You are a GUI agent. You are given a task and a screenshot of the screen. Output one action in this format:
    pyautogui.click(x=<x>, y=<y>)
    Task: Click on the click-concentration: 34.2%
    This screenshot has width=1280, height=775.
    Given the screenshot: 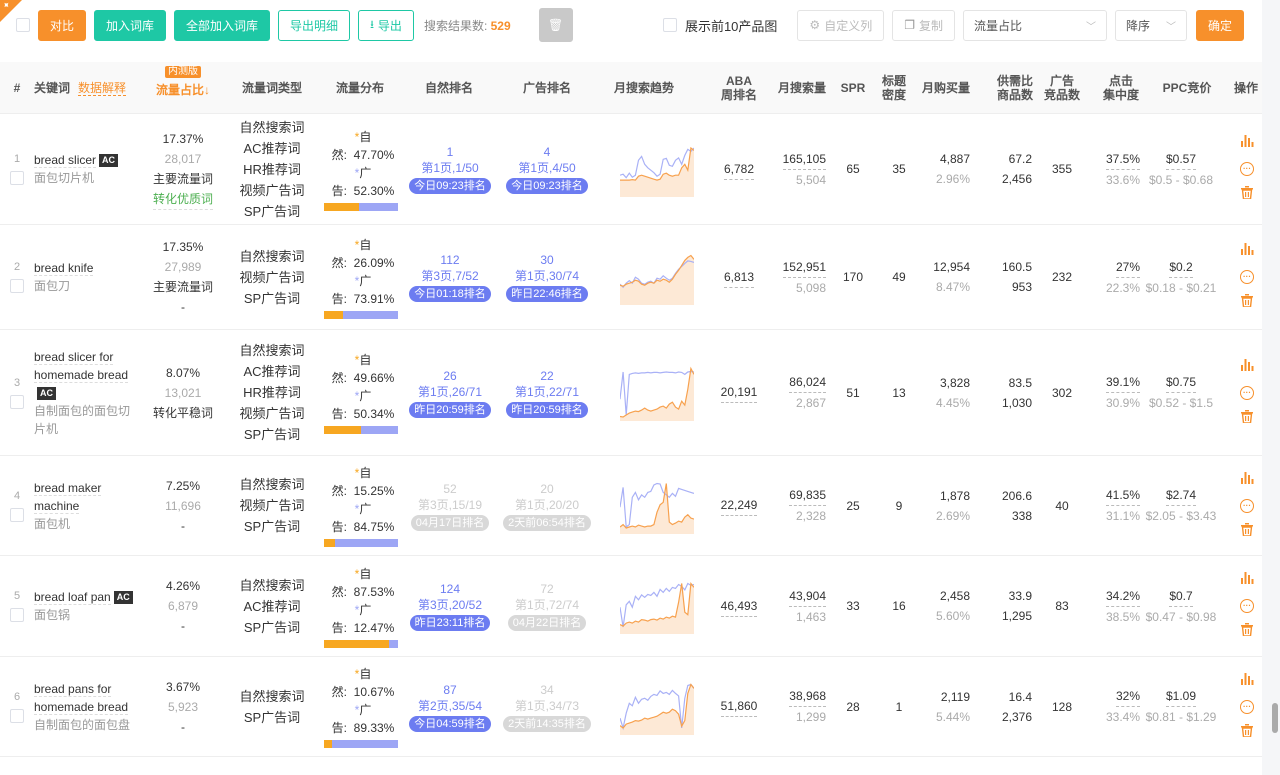 What is the action you would take?
    pyautogui.click(x=1122, y=596)
    